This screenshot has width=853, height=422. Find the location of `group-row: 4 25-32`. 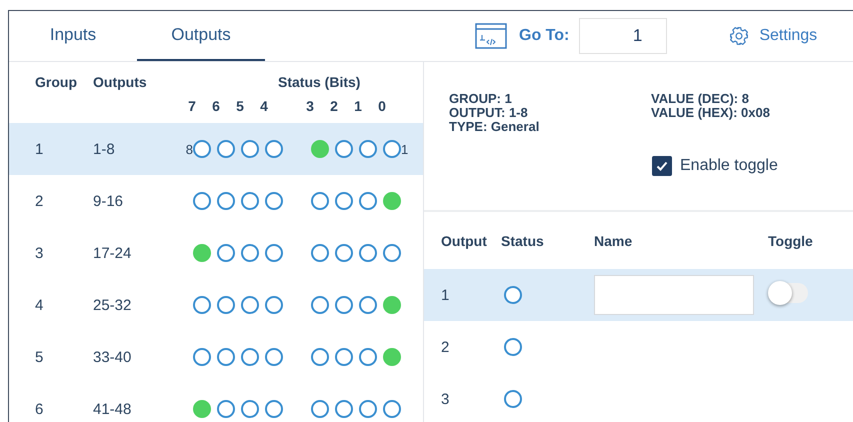

group-row: 4 25-32 is located at coordinates (216, 305).